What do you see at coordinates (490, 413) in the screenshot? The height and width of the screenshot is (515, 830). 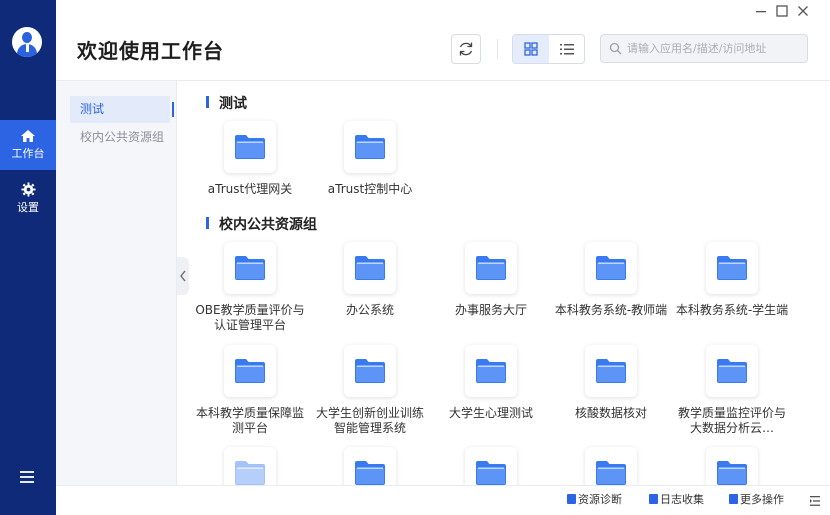 I see `app-name: 大学生心理测试` at bounding box center [490, 413].